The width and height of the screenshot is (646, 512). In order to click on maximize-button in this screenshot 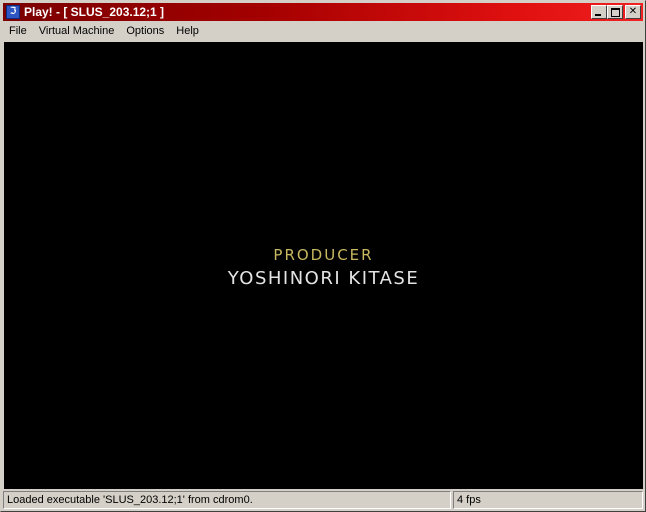, I will do `click(615, 12)`.